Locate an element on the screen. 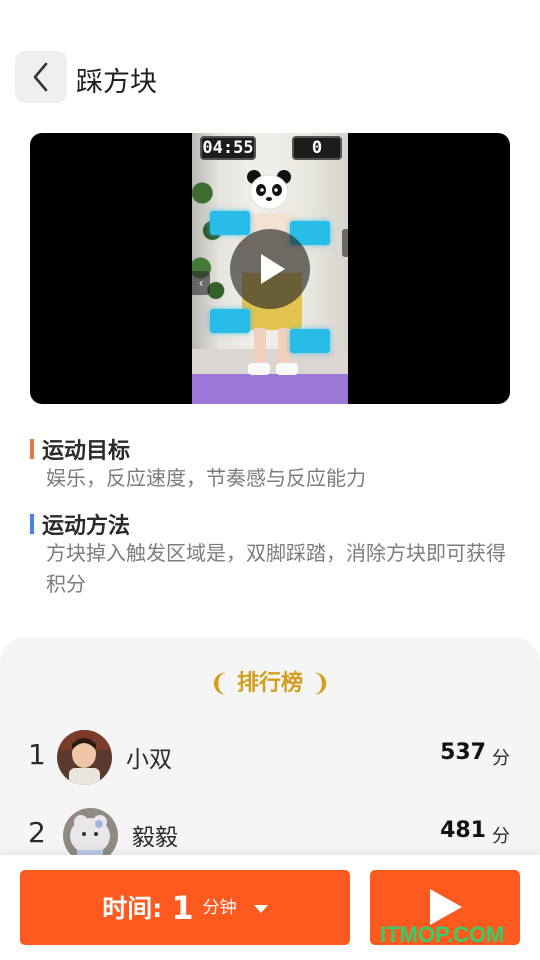 This screenshot has height=960, width=540. time-select-content: 时间: 1 分钟 is located at coordinates (185, 908).